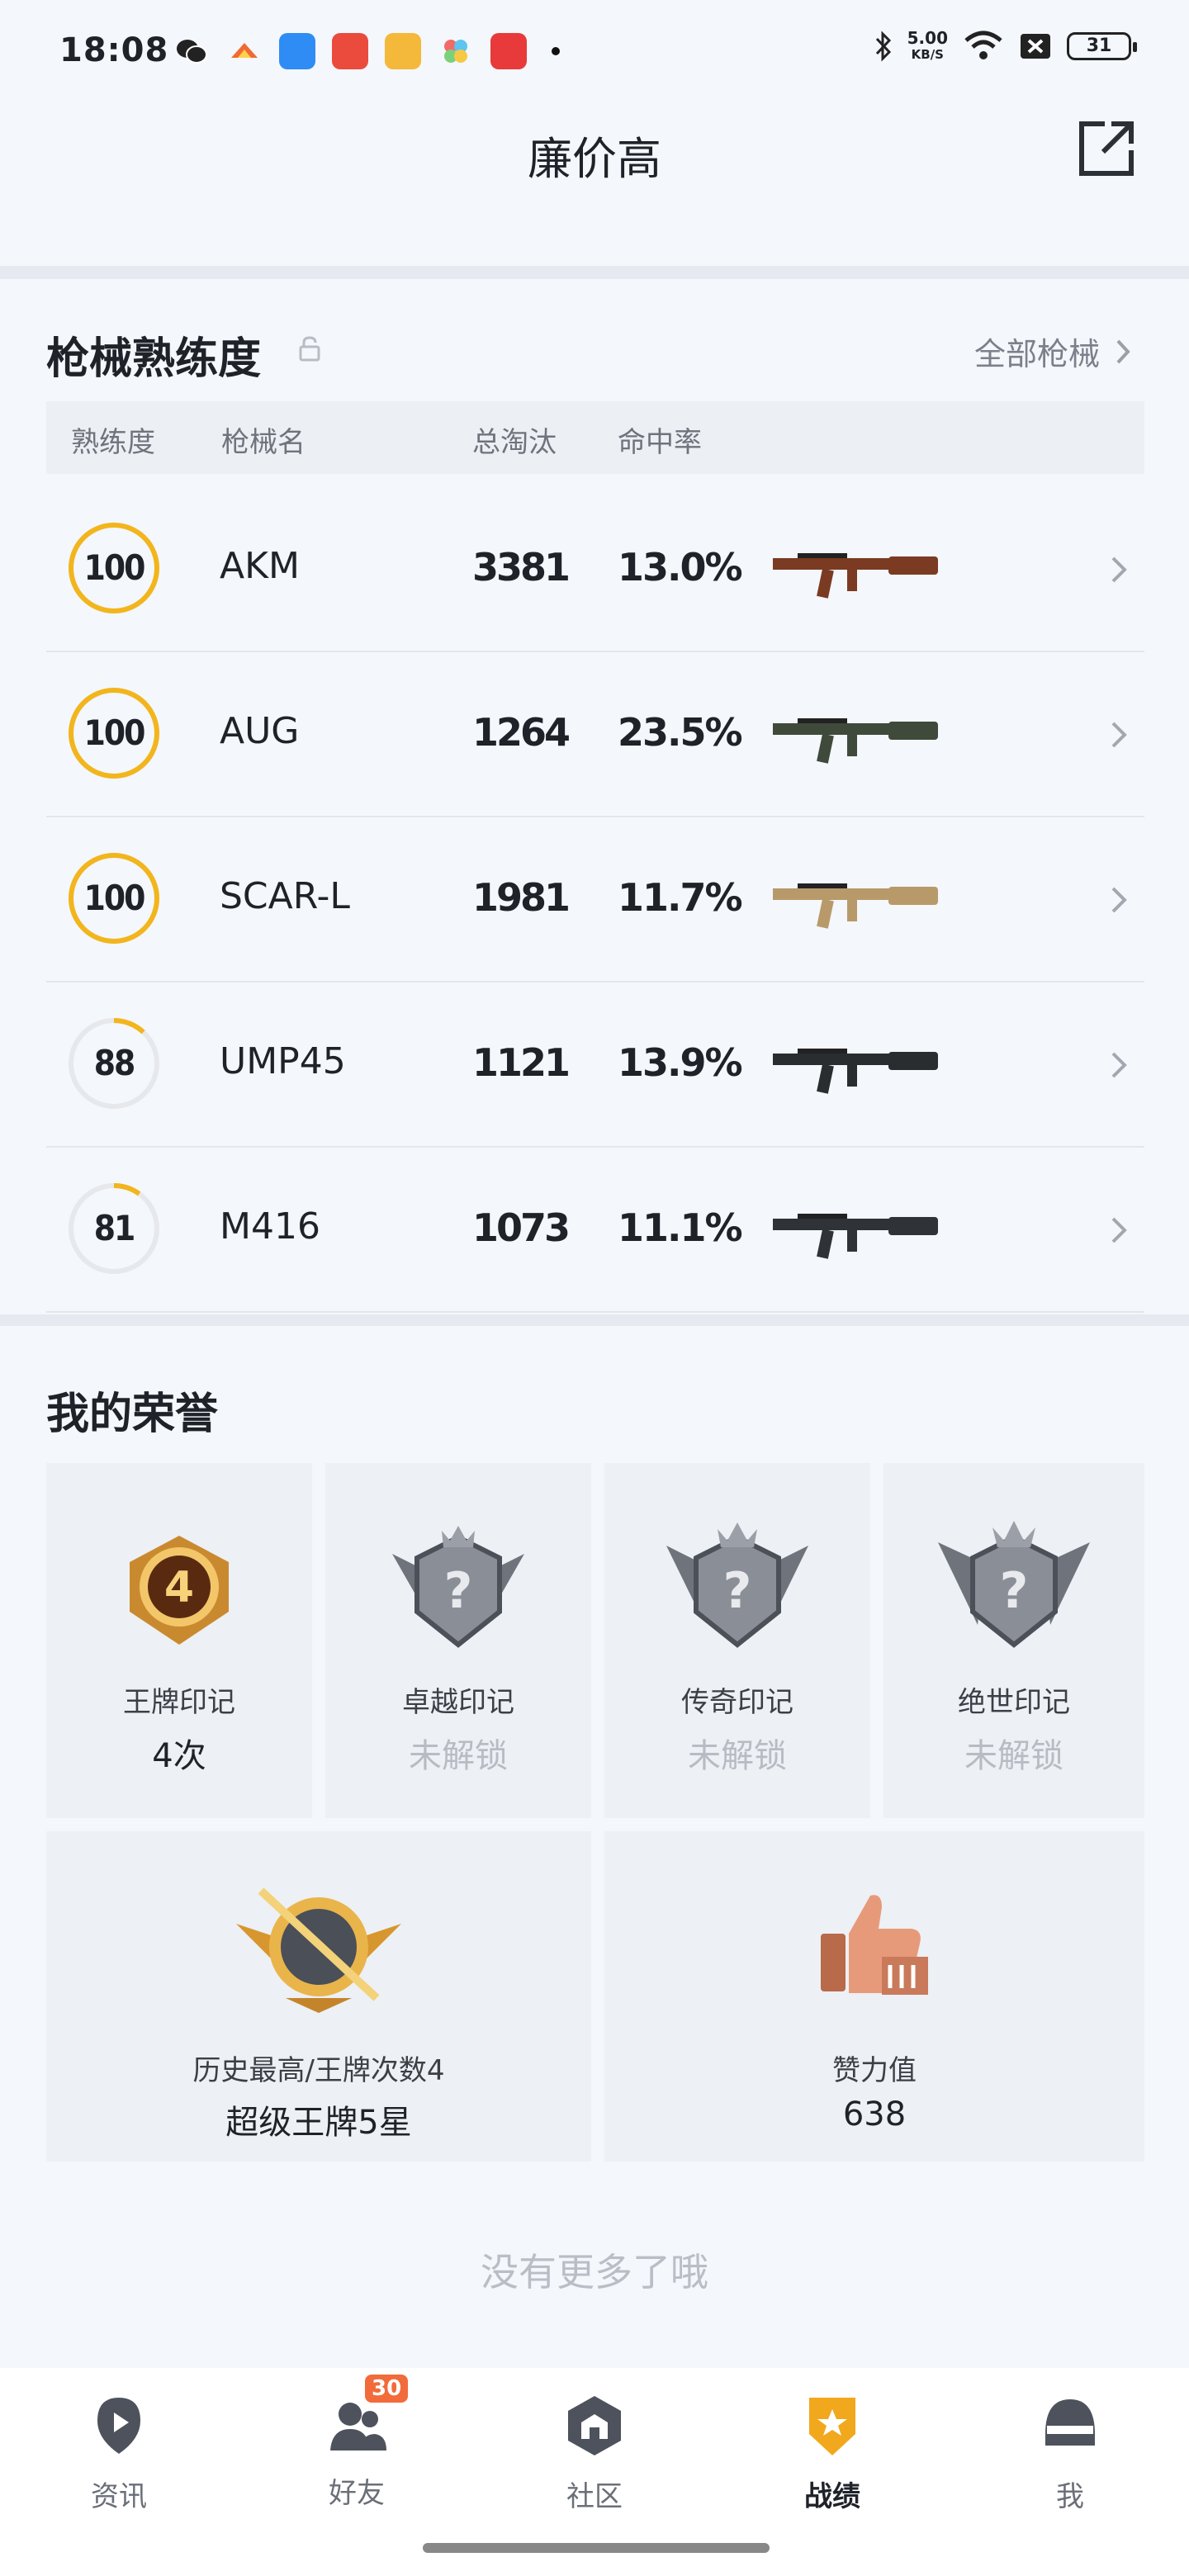  I want to click on honor-label: 绝世印记, so click(1014, 1702).